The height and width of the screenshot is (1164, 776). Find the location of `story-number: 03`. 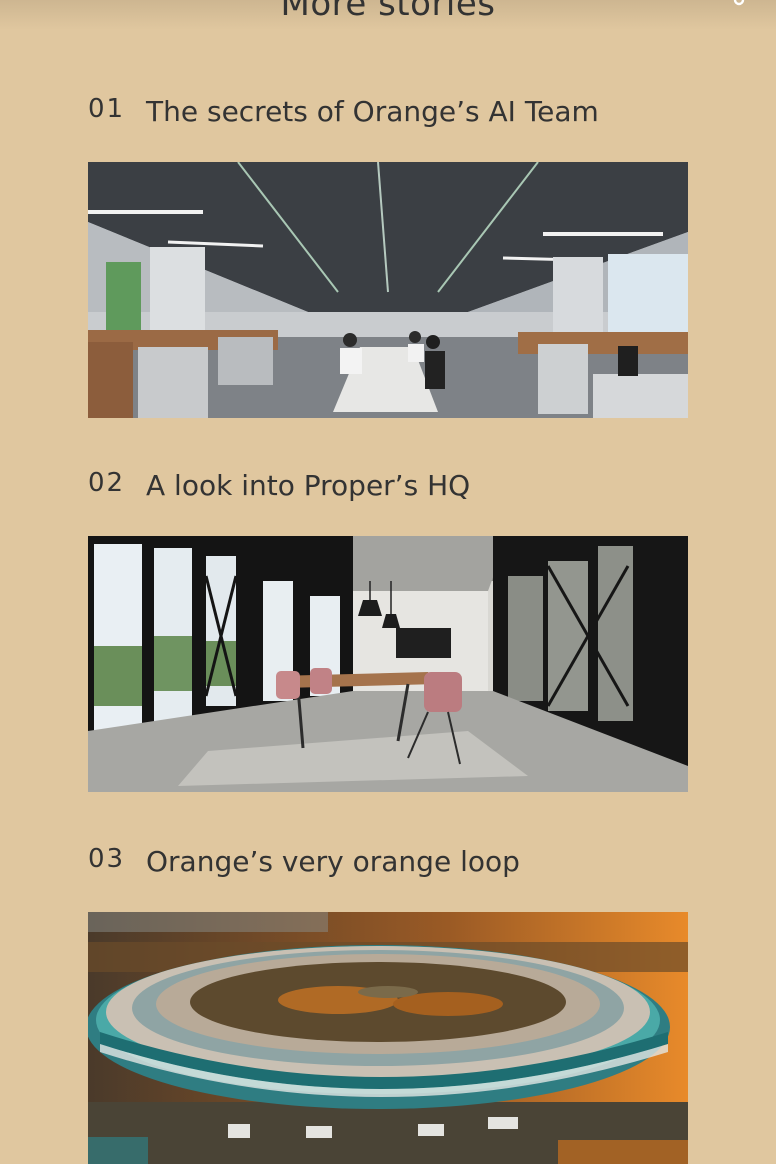

story-number: 03 is located at coordinates (107, 859).